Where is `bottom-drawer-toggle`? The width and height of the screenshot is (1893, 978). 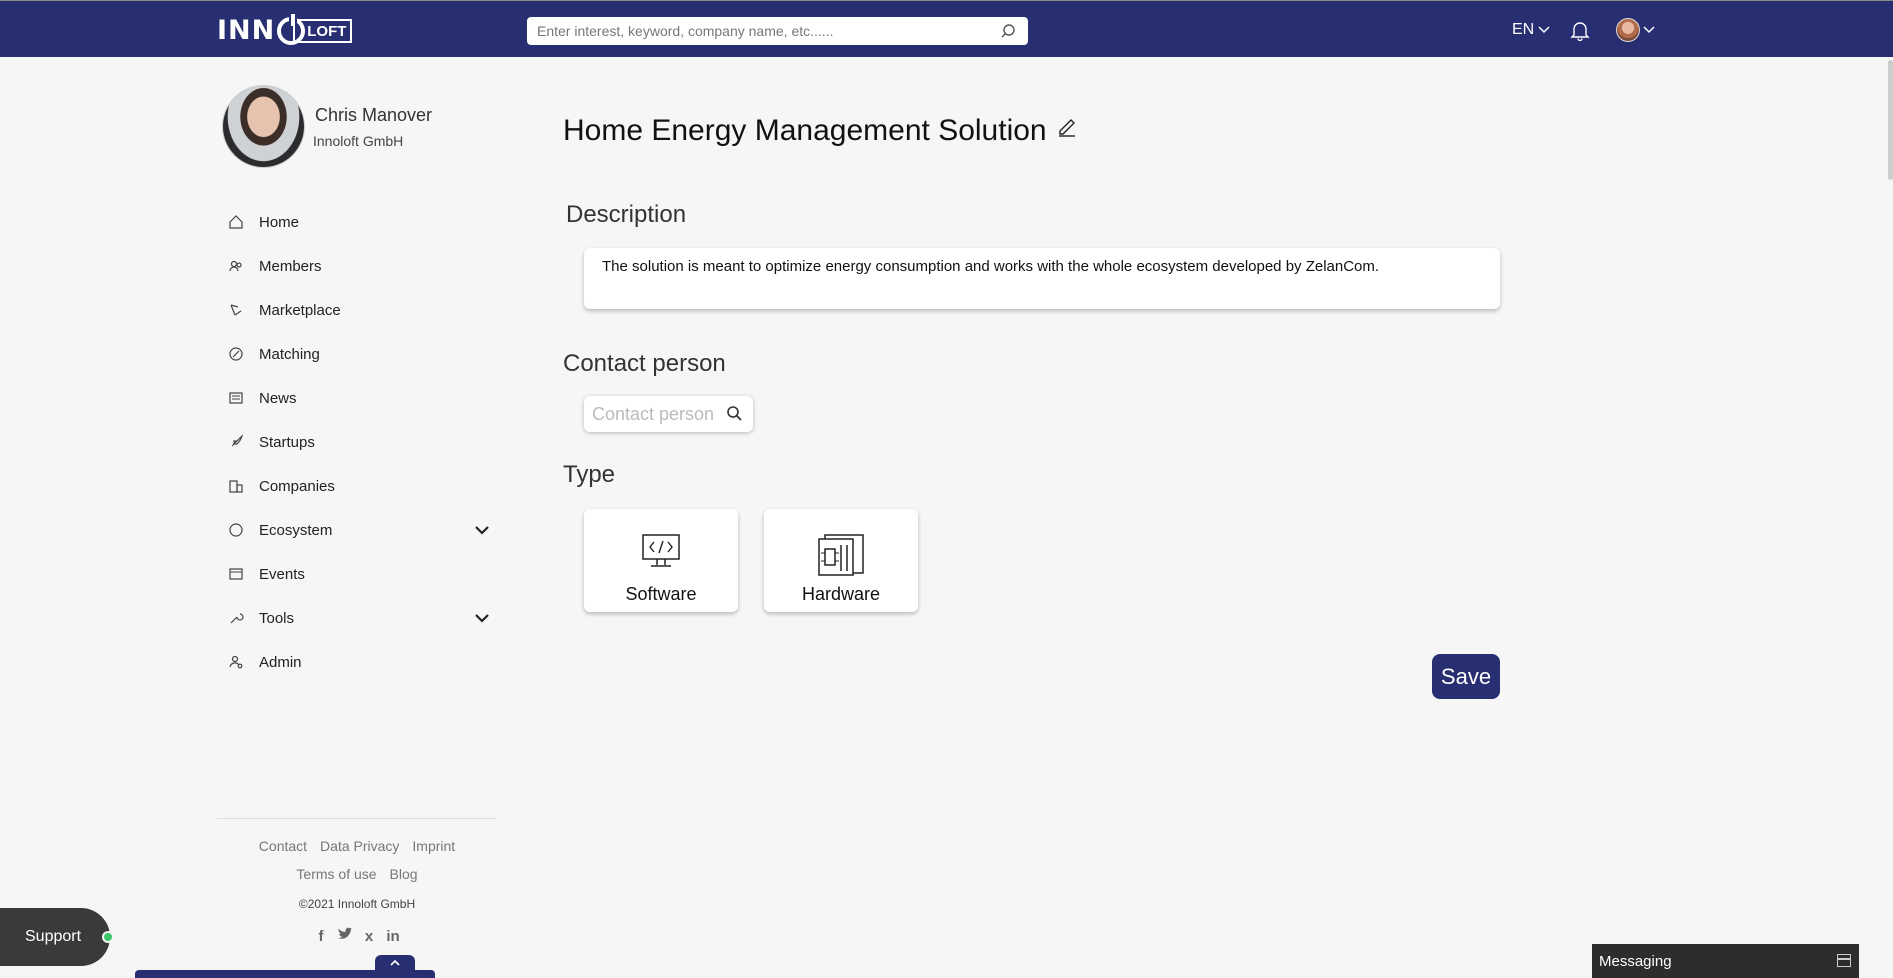 bottom-drawer-toggle is located at coordinates (395, 966).